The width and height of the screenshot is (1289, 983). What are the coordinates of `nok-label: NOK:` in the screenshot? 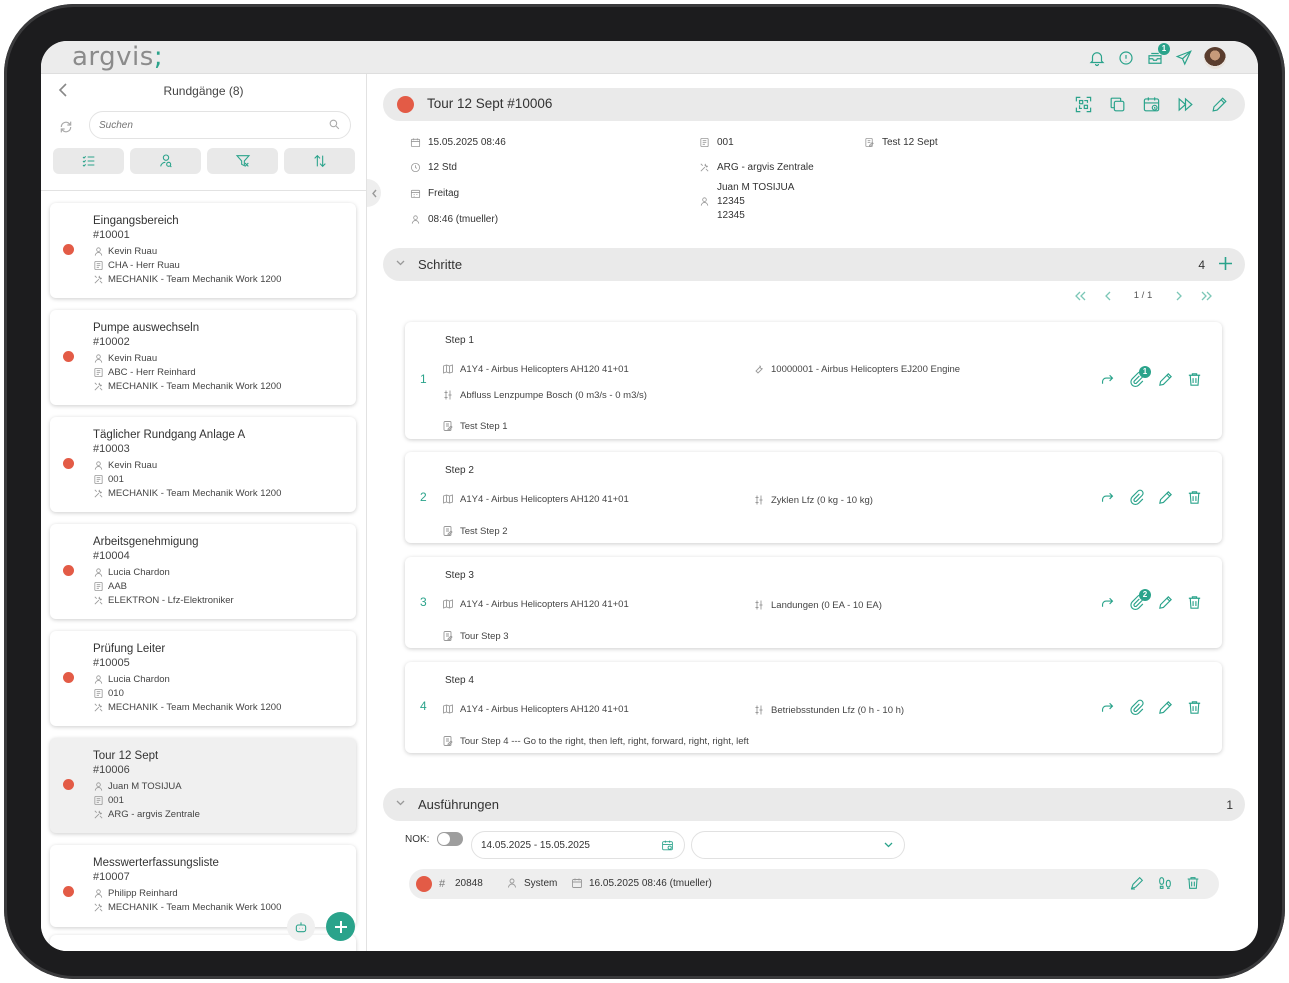 It's located at (417, 839).